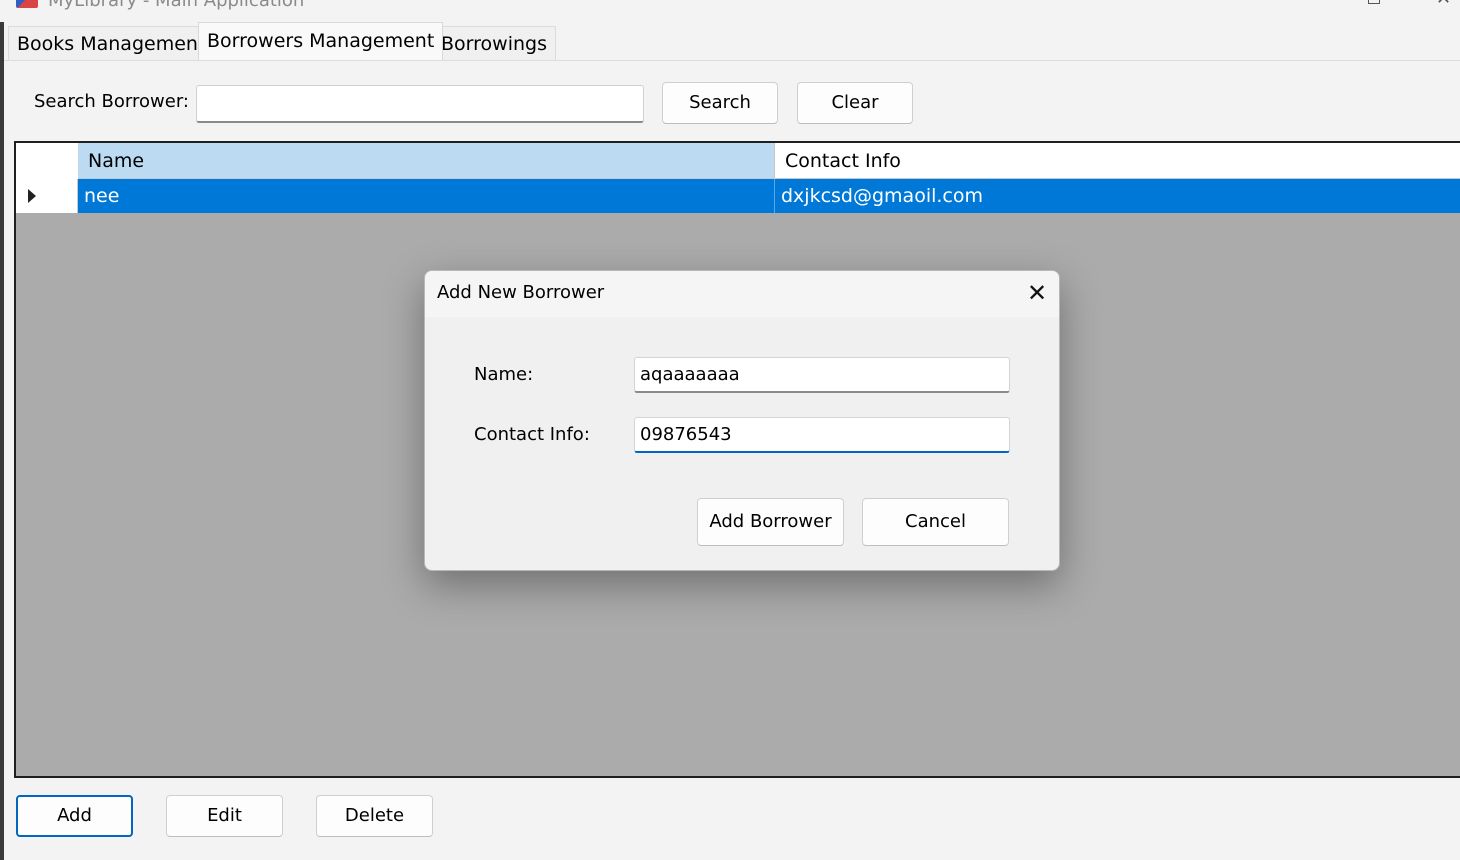 This screenshot has width=1460, height=860. Describe the element at coordinates (1037, 293) in the screenshot. I see `close-icon: ✕` at that location.